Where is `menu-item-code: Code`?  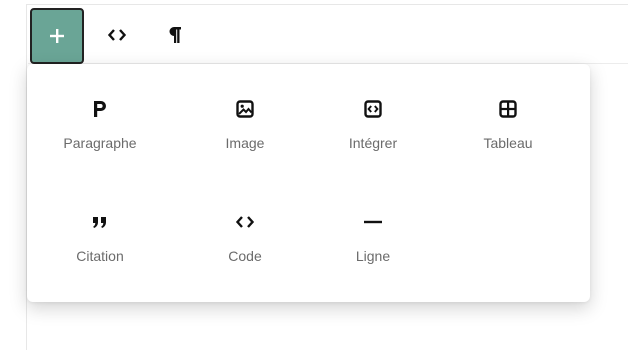
menu-item-code: Code is located at coordinates (245, 250).